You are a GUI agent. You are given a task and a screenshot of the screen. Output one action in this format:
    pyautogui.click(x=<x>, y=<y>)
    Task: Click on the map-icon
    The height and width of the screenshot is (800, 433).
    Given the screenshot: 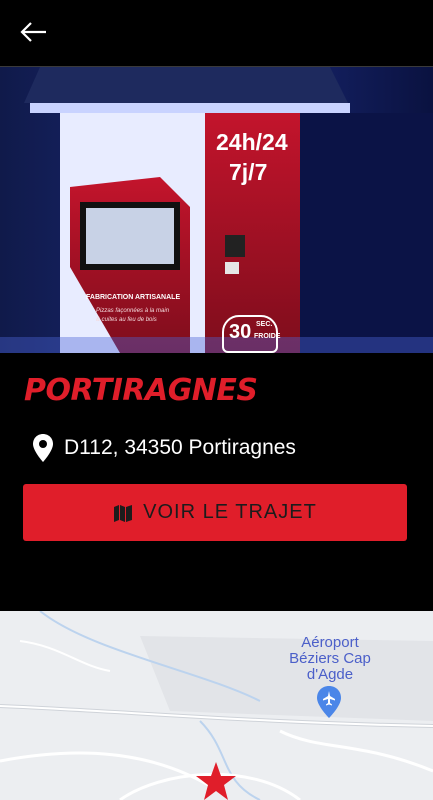 What is the action you would take?
    pyautogui.click(x=123, y=513)
    